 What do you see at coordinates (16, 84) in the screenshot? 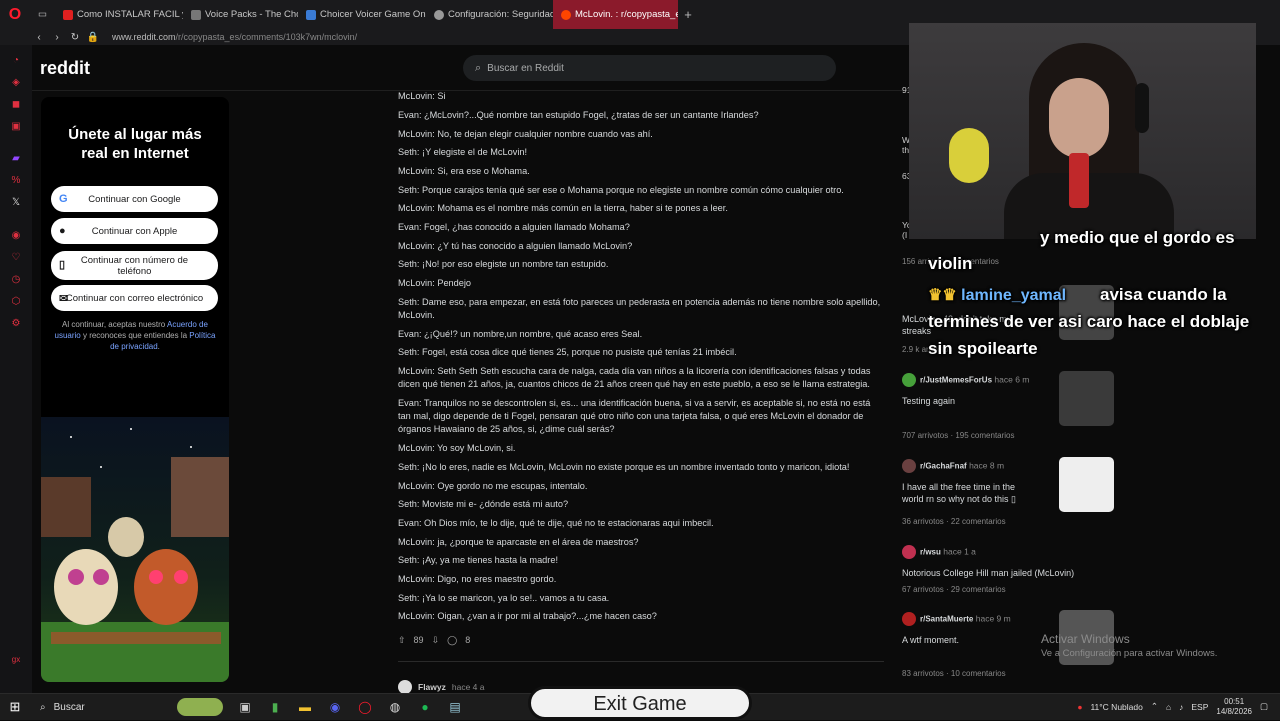
I see `aria-icon: ◈` at bounding box center [16, 84].